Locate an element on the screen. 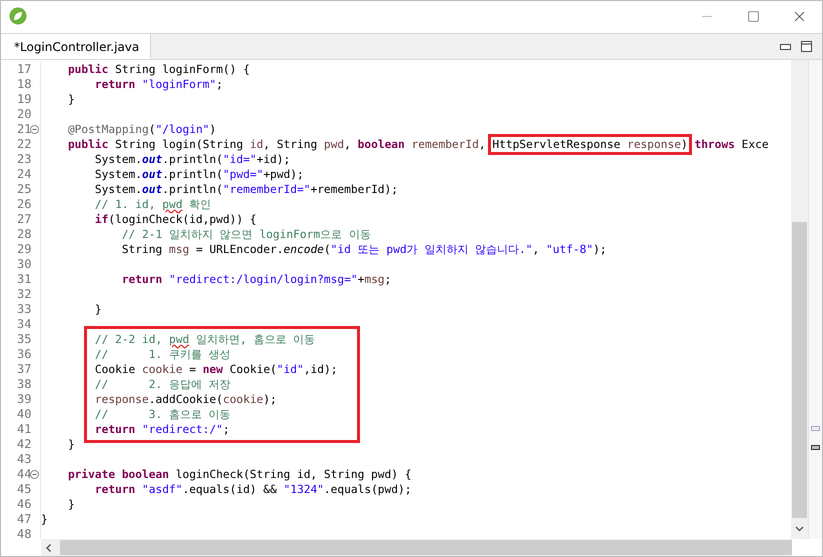 Image resolution: width=823 pixels, height=557 pixels. code-line: return "redirect:/"; is located at coordinates (162, 429).